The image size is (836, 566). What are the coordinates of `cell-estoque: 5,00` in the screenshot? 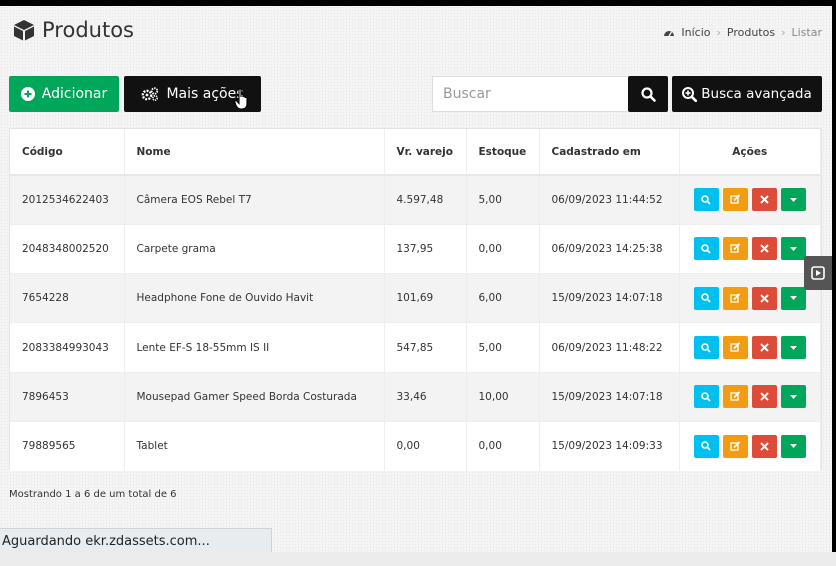 It's located at (503, 347).